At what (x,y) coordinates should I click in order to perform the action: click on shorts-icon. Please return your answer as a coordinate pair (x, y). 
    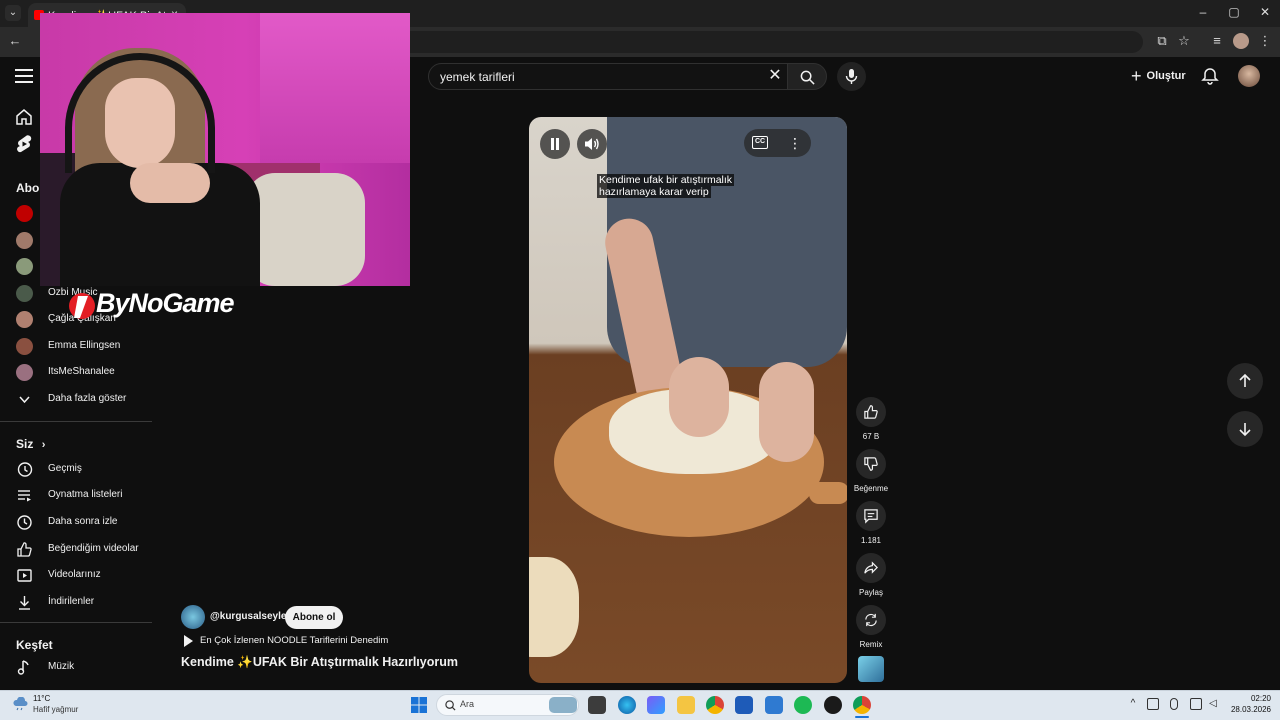
    Looking at the image, I should click on (24, 144).